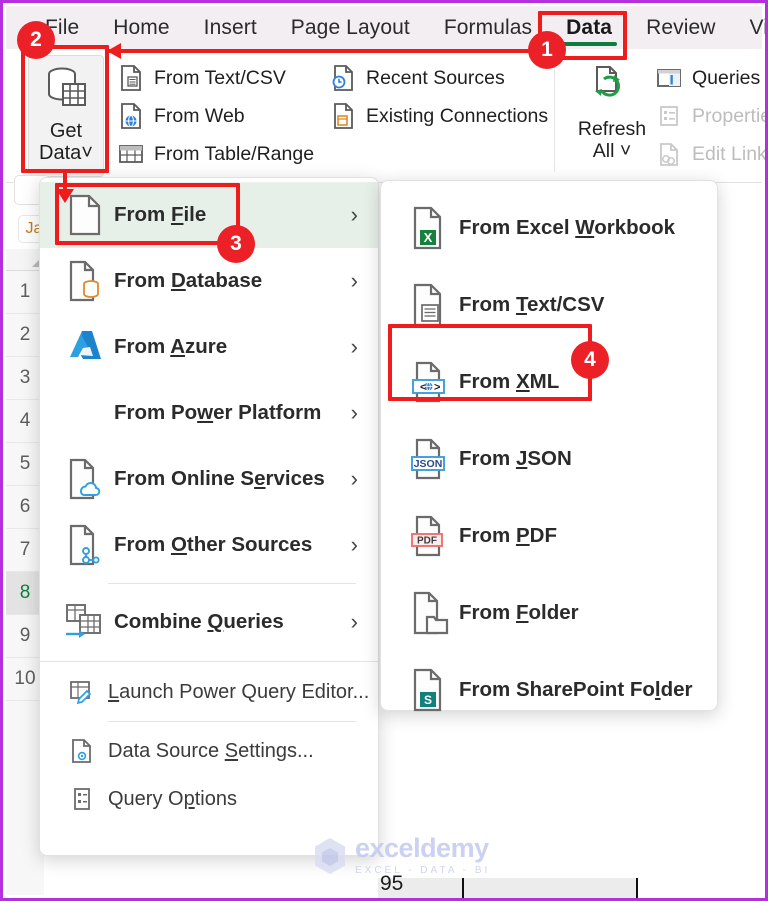  What do you see at coordinates (589, 43) in the screenshot?
I see `tab-data-active-underline` at bounding box center [589, 43].